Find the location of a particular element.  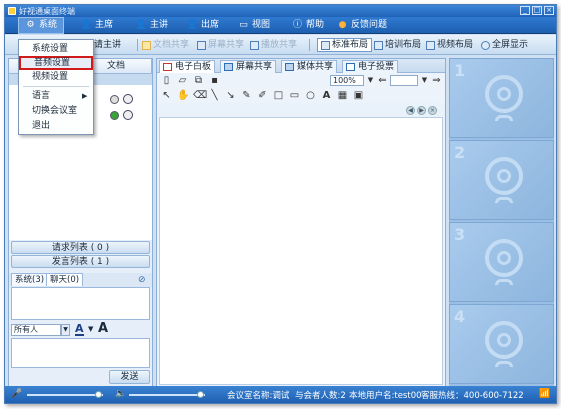

share-screen-button: 屏幕共享 is located at coordinates (220, 45).